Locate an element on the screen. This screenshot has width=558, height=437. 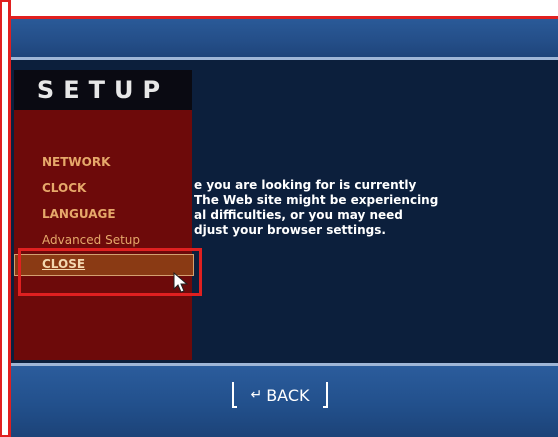
back-button: ↵ BACK is located at coordinates (280, 395).